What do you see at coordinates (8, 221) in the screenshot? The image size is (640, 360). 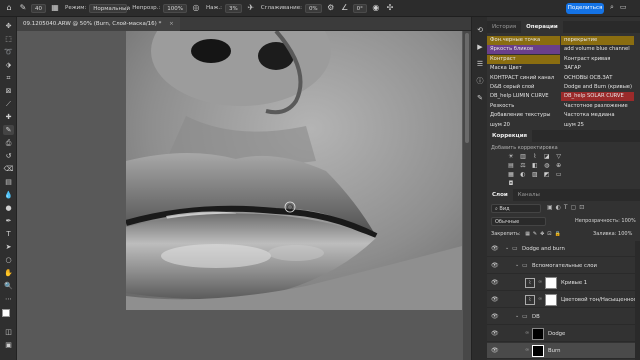 I see `pen-tool-icon: ✒` at bounding box center [8, 221].